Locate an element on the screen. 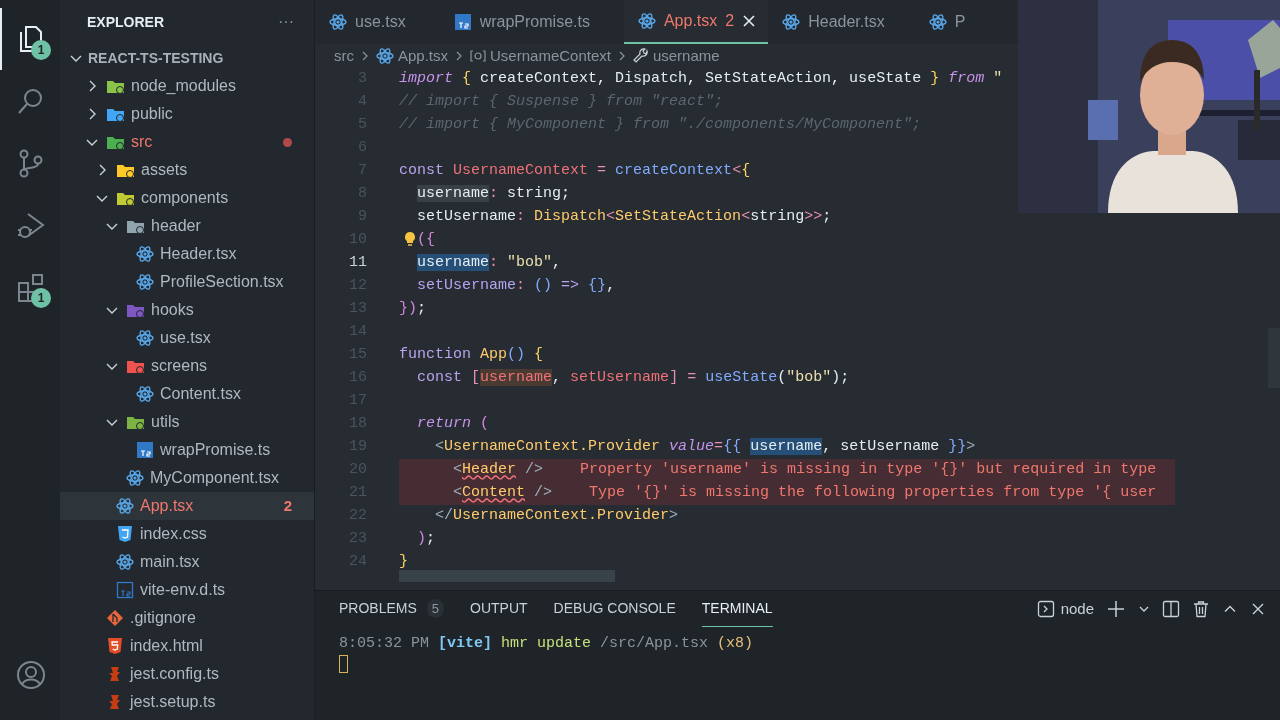 This screenshot has width=1280, height=720. shield-icon is located at coordinates (115, 646).